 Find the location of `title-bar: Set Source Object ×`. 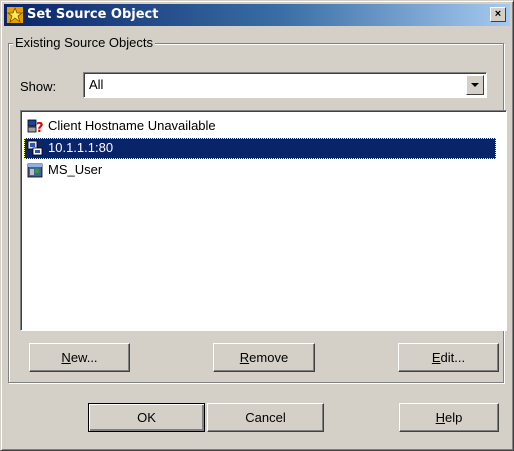

title-bar: Set Source Object × is located at coordinates (257, 15).